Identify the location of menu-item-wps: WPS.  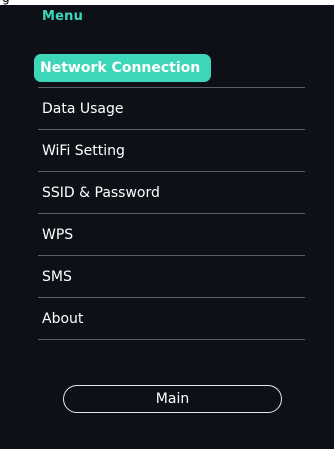
(171, 235).